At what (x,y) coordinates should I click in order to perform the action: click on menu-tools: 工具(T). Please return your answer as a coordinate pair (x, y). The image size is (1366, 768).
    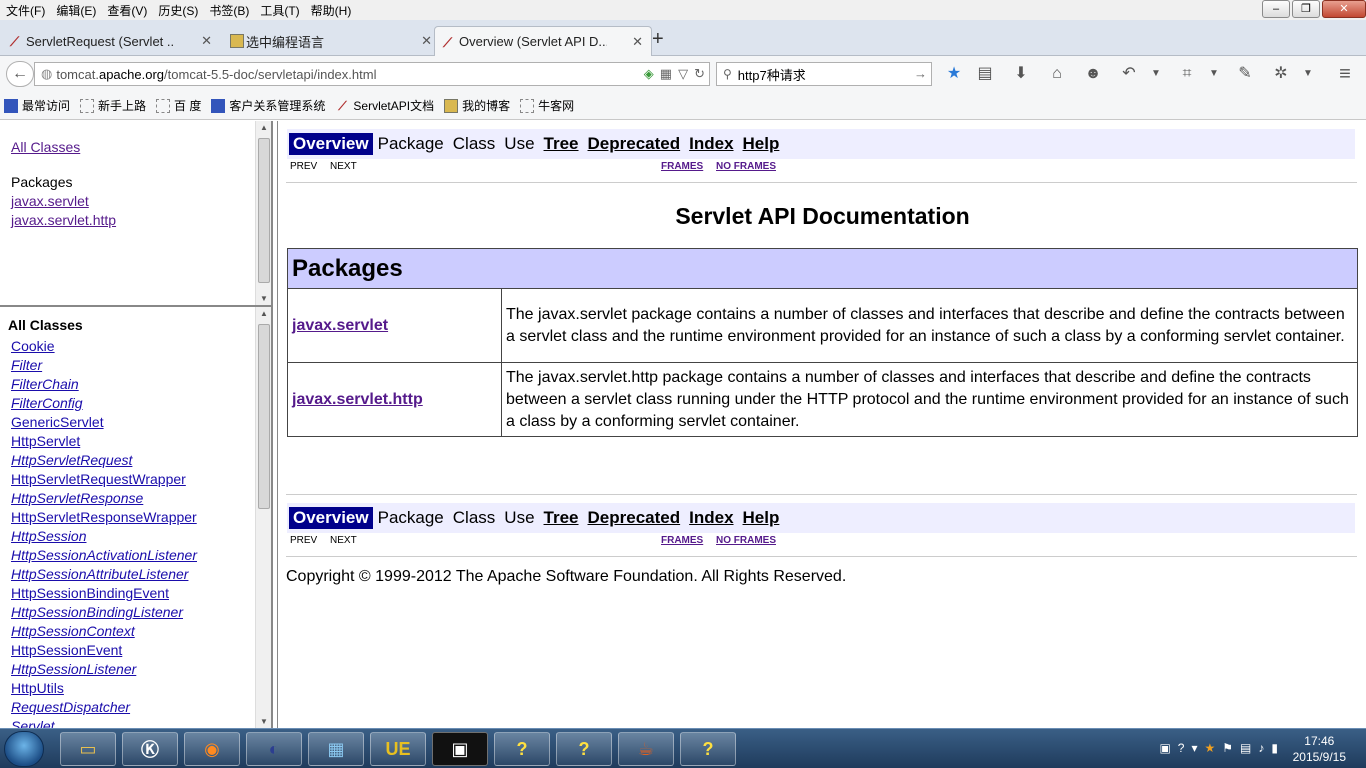
    Looking at the image, I should click on (279, 10).